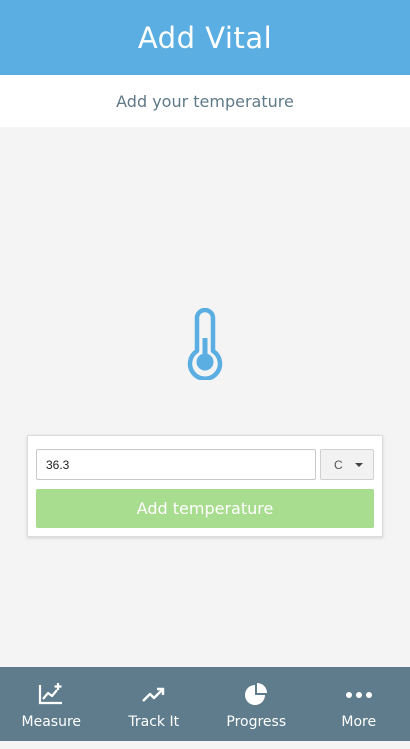  What do you see at coordinates (359, 694) in the screenshot?
I see `more-dots-icon` at bounding box center [359, 694].